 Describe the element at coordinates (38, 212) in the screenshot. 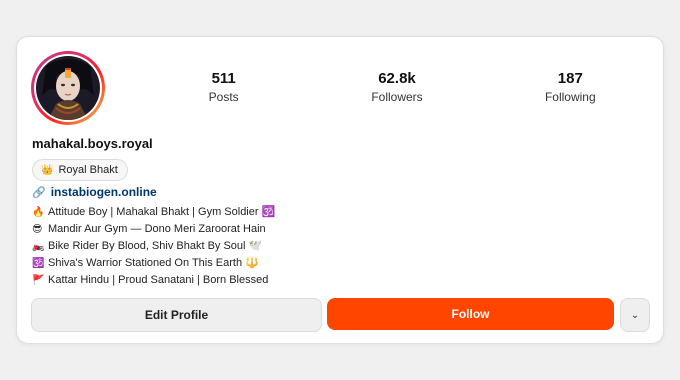

I see `fire-icon: 🔥` at that location.